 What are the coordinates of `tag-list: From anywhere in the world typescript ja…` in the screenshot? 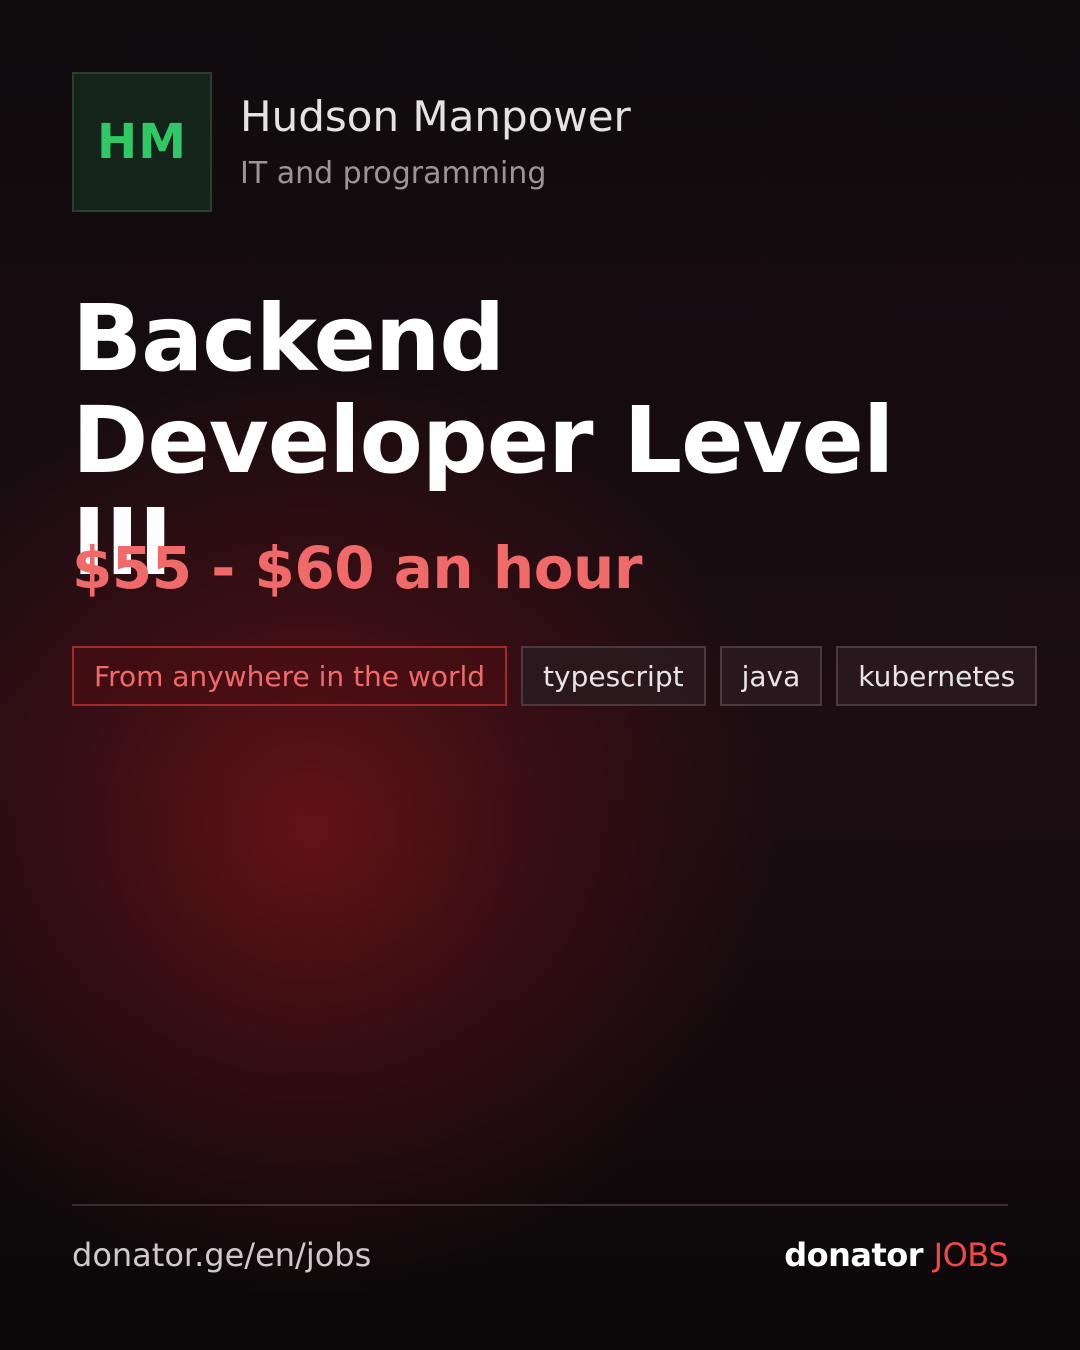 It's located at (555, 676).